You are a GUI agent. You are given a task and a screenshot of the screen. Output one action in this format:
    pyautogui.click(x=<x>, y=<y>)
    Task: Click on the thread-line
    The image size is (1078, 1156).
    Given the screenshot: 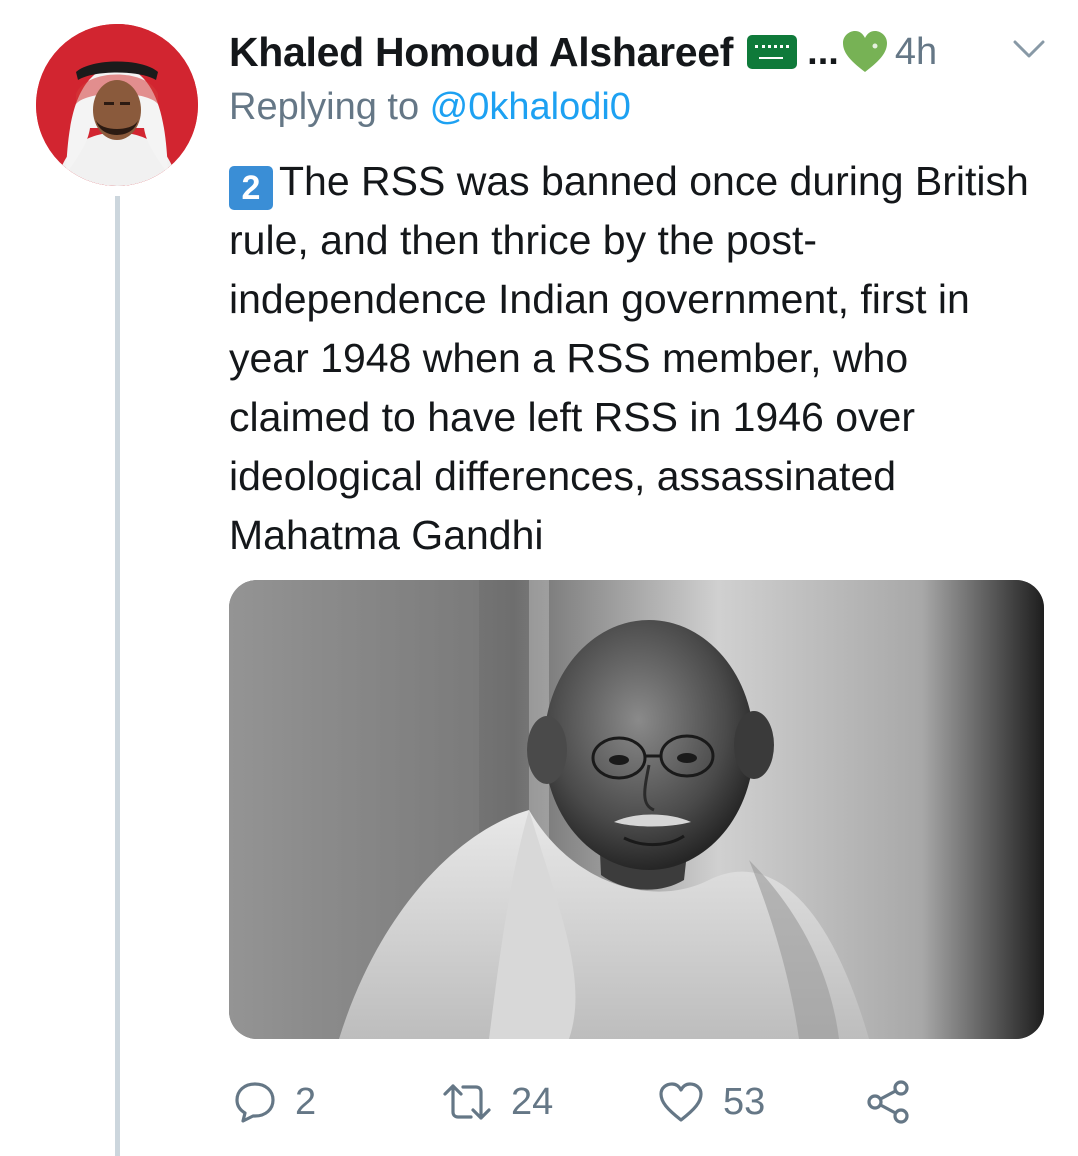 What is the action you would take?
    pyautogui.click(x=117, y=676)
    